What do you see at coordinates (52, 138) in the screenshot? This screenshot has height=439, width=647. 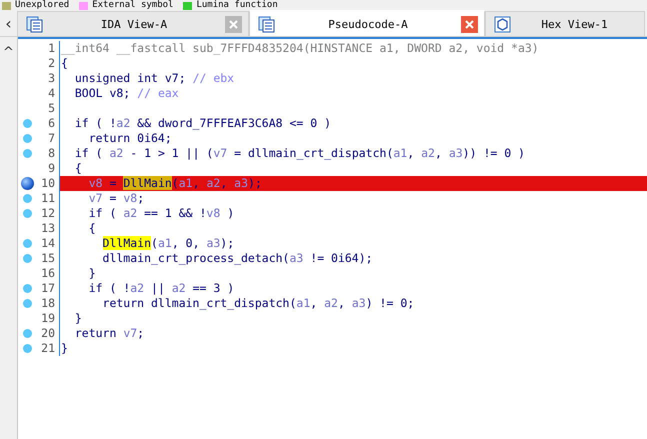 I see `line-number: 7` at bounding box center [52, 138].